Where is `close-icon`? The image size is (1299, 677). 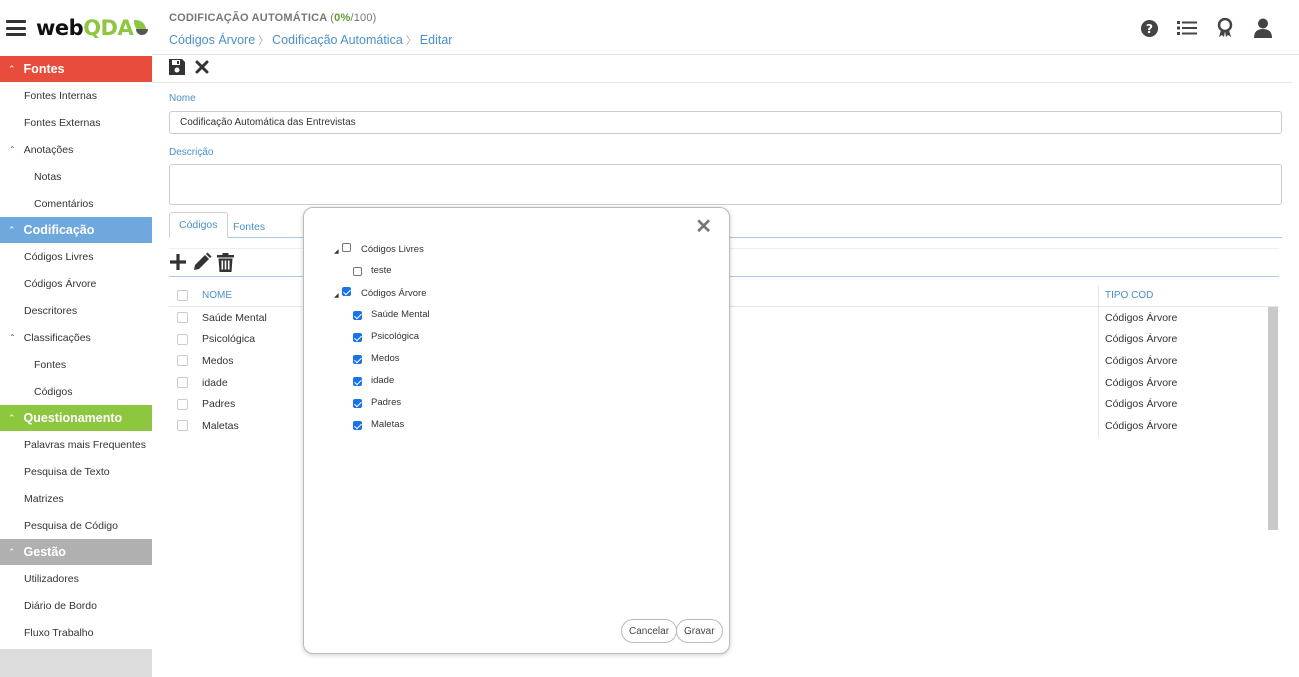 close-icon is located at coordinates (202, 69).